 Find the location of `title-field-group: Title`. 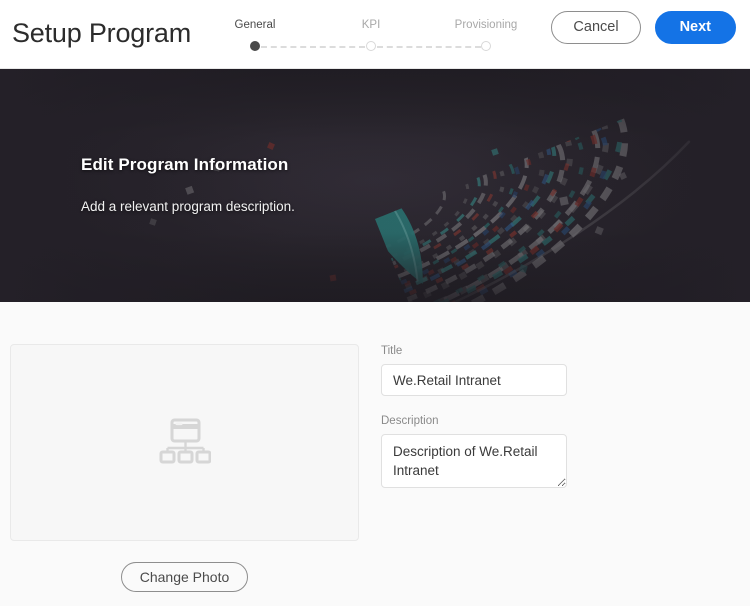

title-field-group: Title is located at coordinates (474, 370).